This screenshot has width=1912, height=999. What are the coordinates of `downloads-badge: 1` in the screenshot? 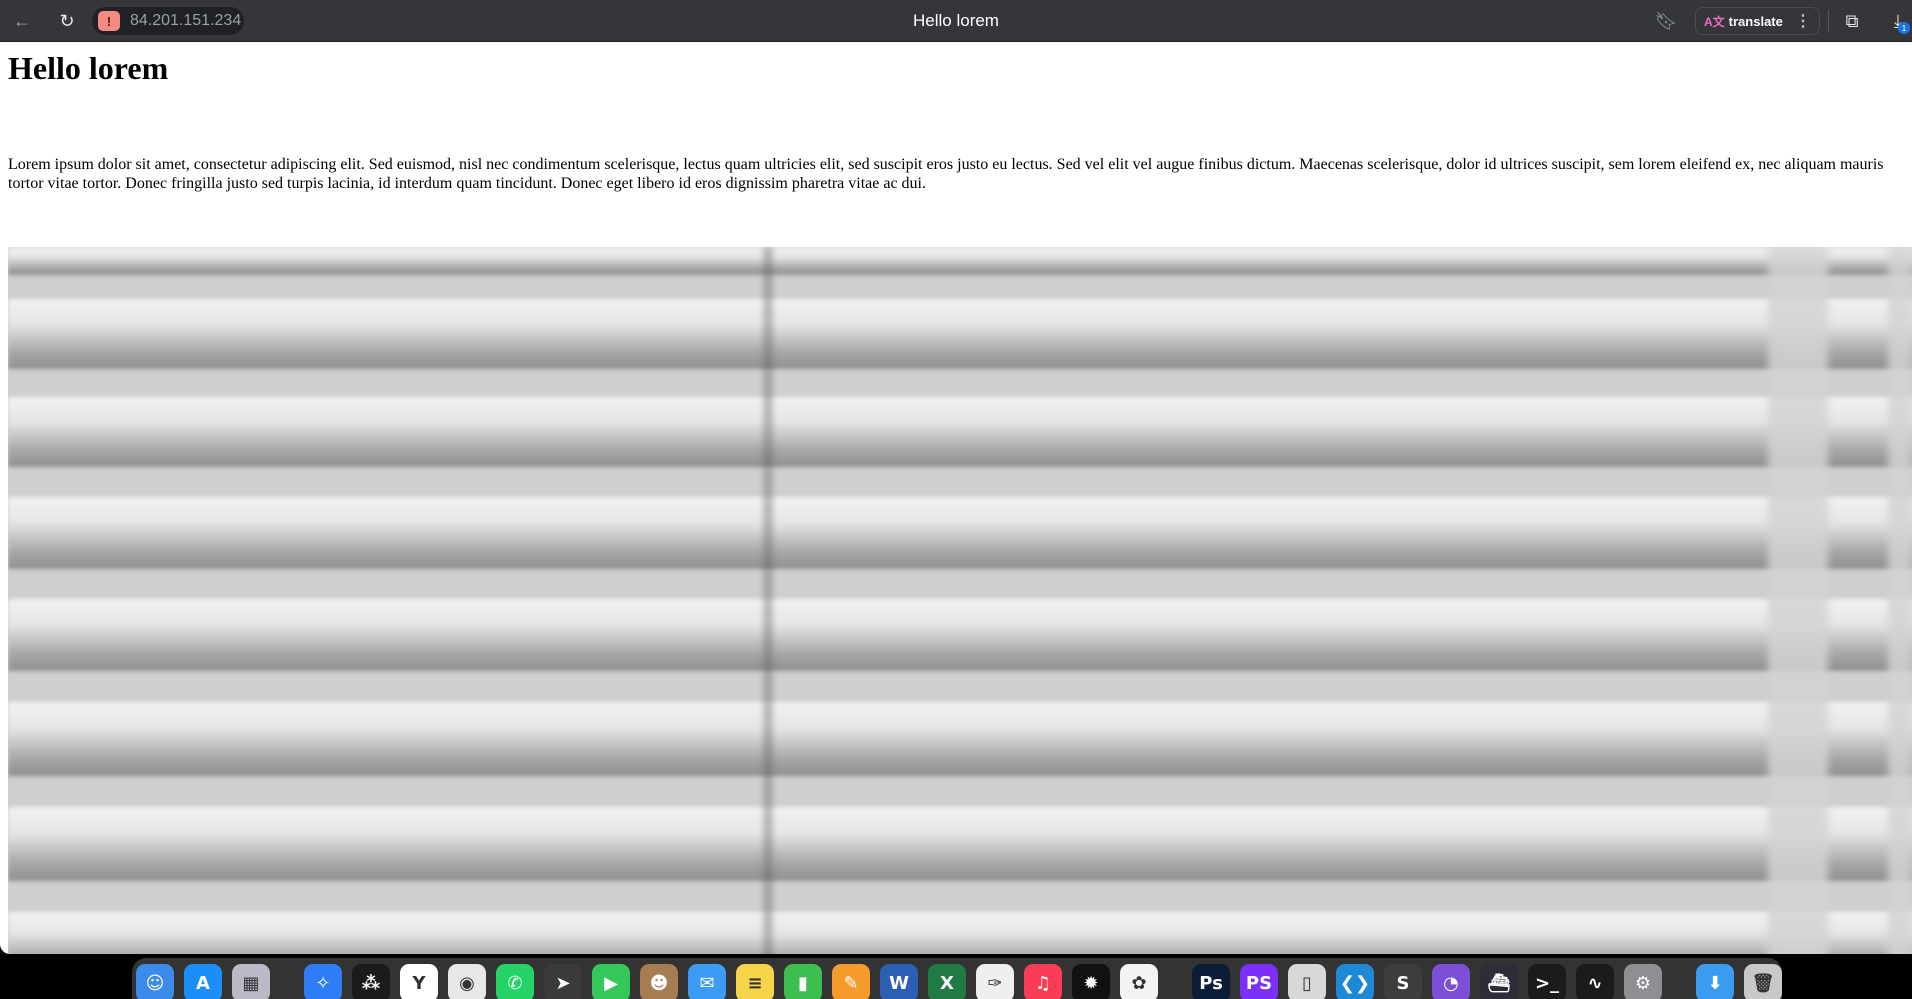 It's located at (1904, 28).